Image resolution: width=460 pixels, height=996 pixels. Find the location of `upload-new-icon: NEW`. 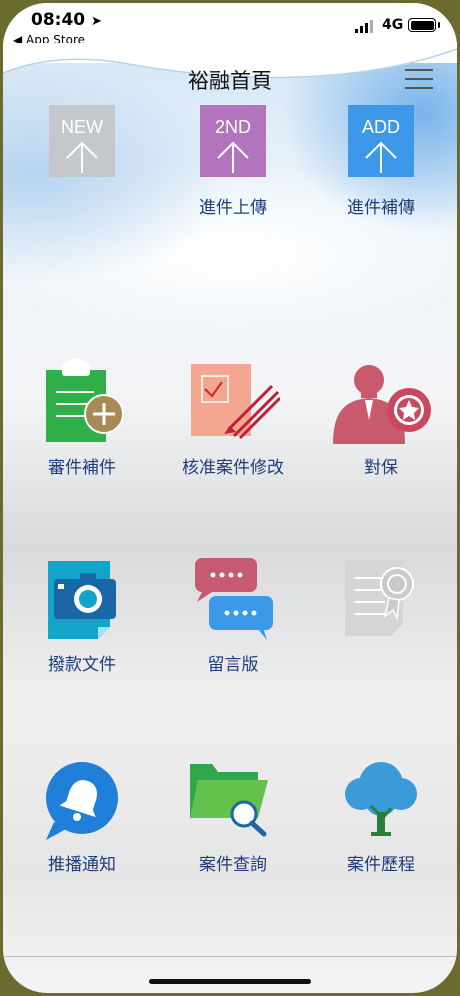

upload-new-icon: NEW is located at coordinates (82, 141).